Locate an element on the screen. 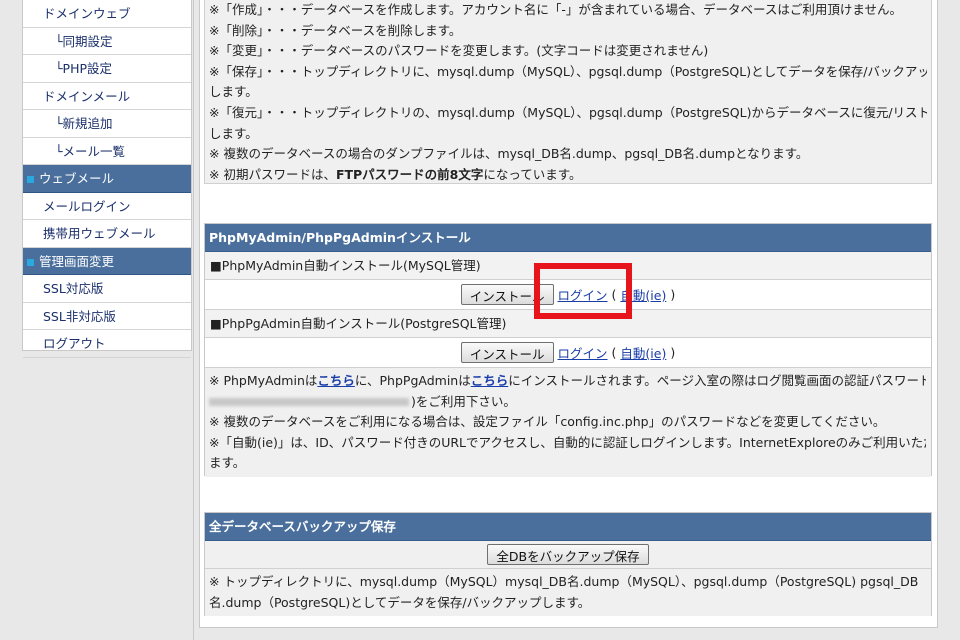 This screenshot has width=960, height=640. mysql-actions: インストール ログイン (自動(ie)) is located at coordinates (568, 295).